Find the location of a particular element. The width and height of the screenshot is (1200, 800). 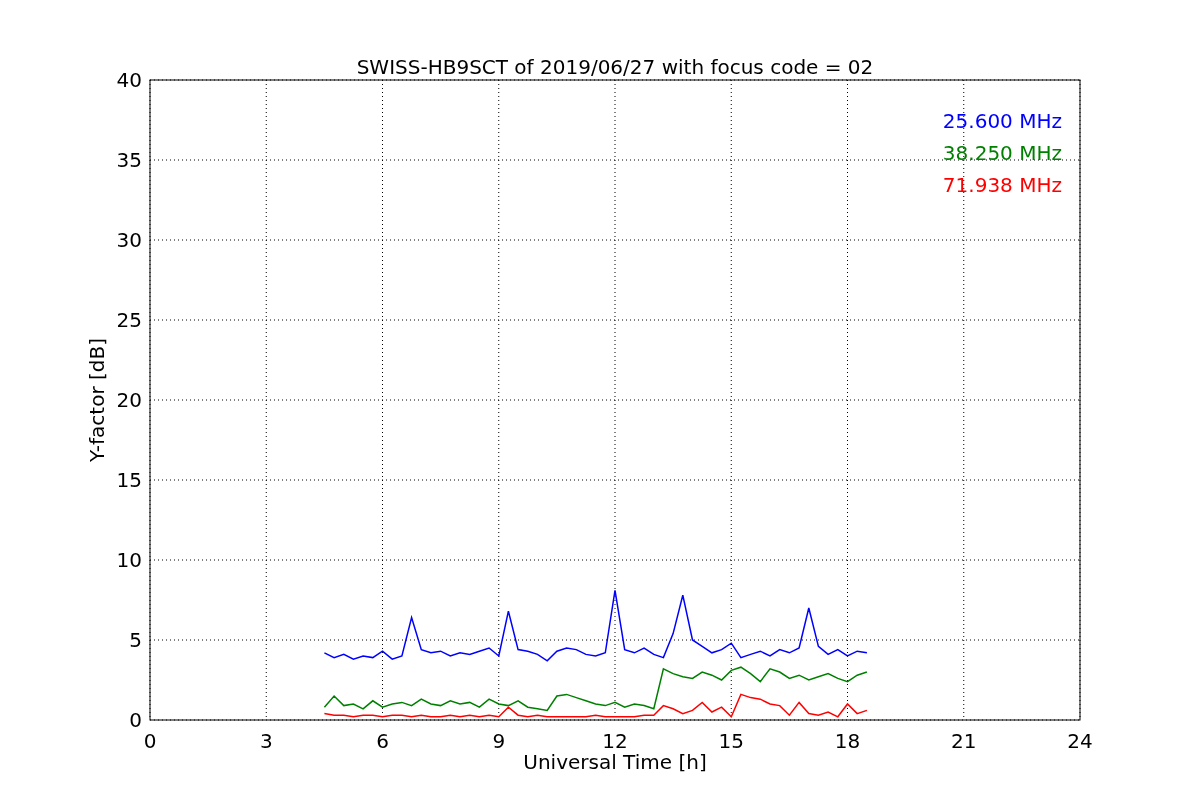

x-tick-label: 3 is located at coordinates (266, 741).